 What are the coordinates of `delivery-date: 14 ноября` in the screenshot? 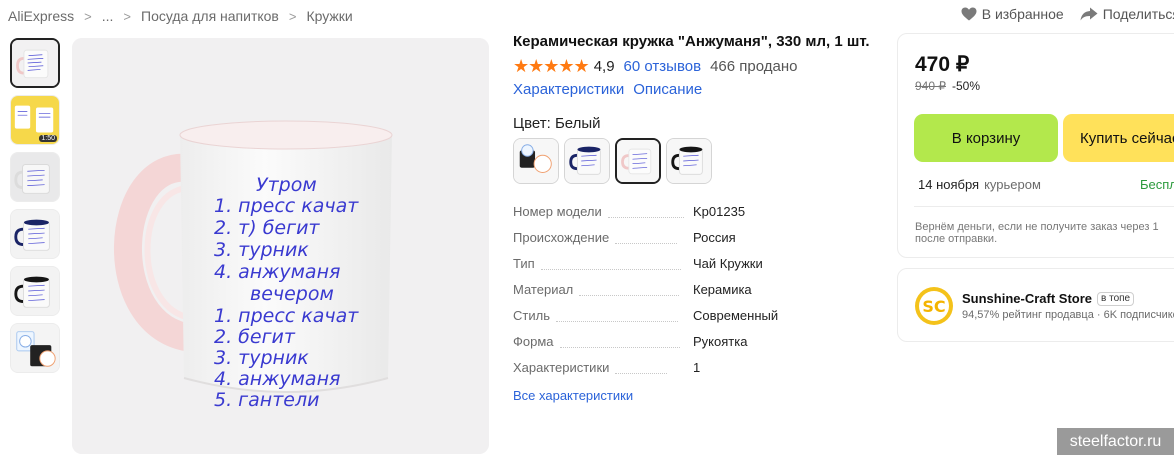 It's located at (949, 184).